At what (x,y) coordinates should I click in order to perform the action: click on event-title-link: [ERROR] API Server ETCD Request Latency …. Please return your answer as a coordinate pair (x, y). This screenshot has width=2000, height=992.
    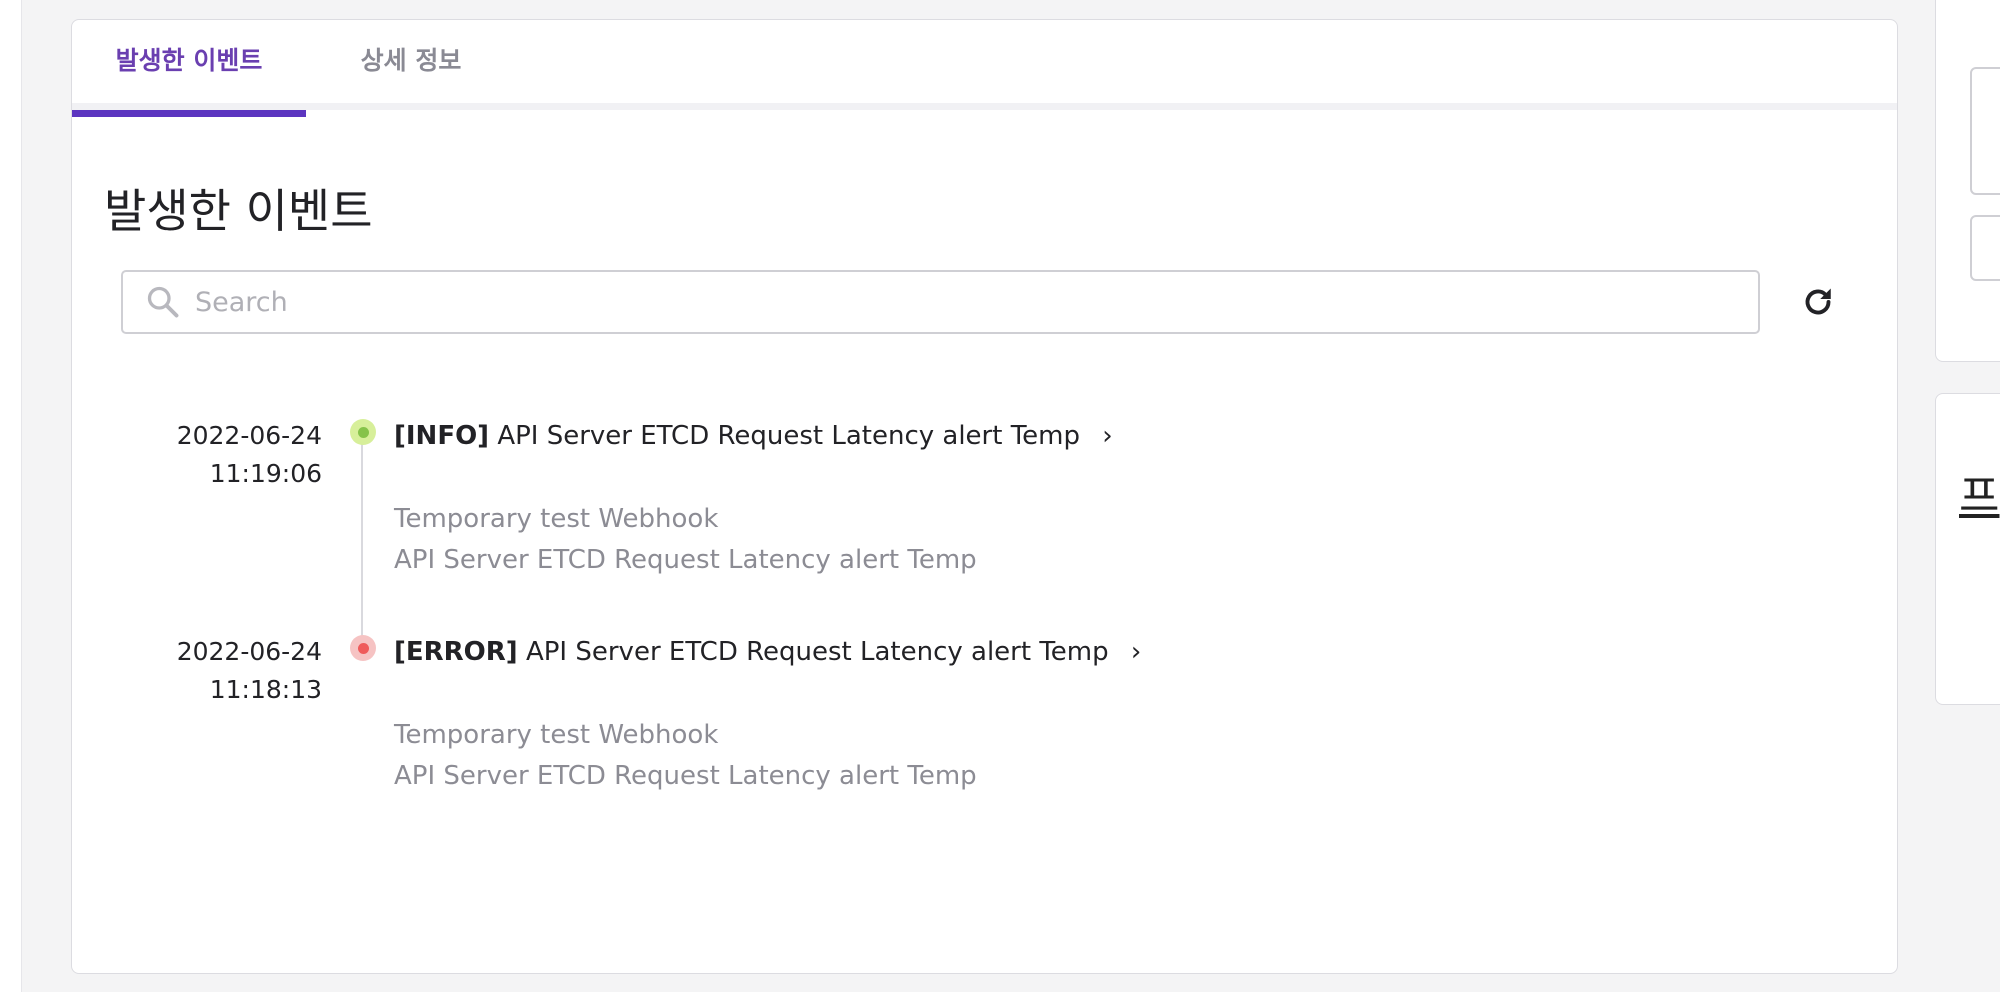
    Looking at the image, I should click on (767, 652).